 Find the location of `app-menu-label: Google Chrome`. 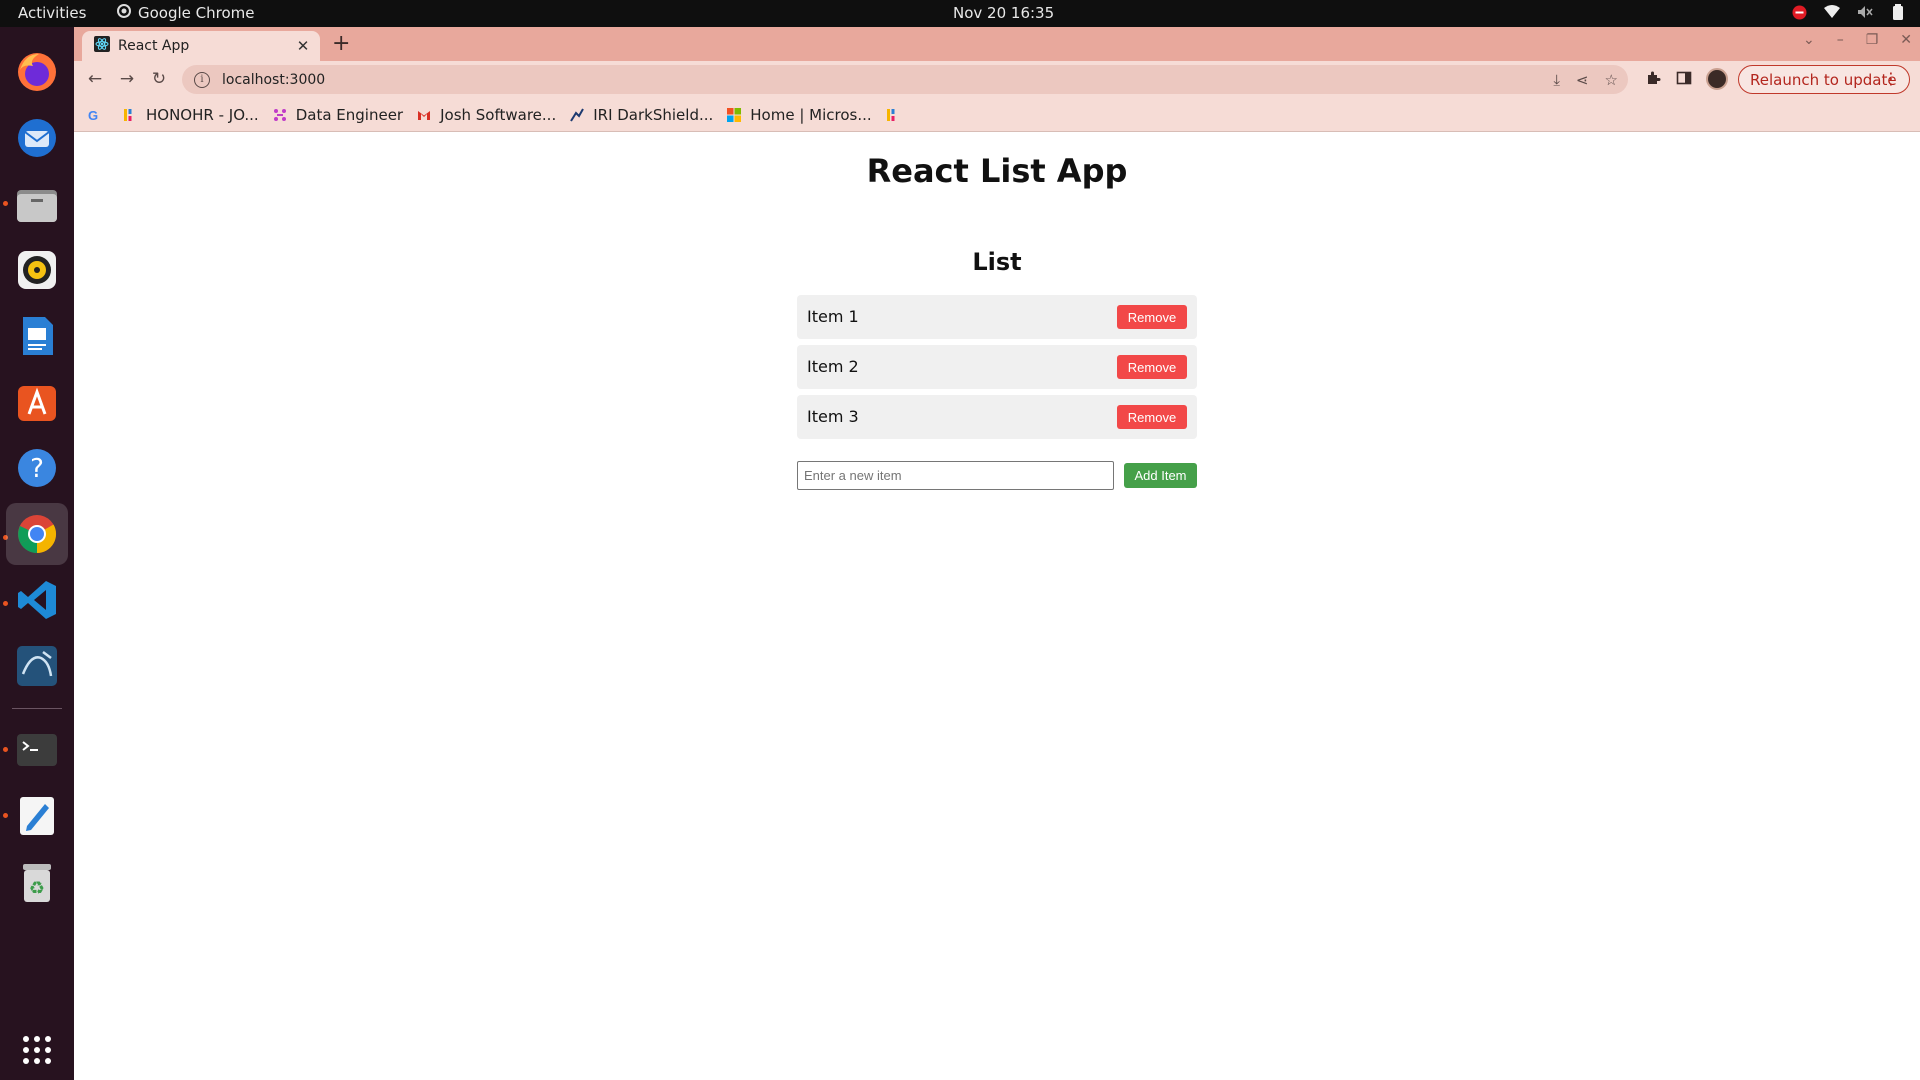

app-menu-label: Google Chrome is located at coordinates (196, 13).